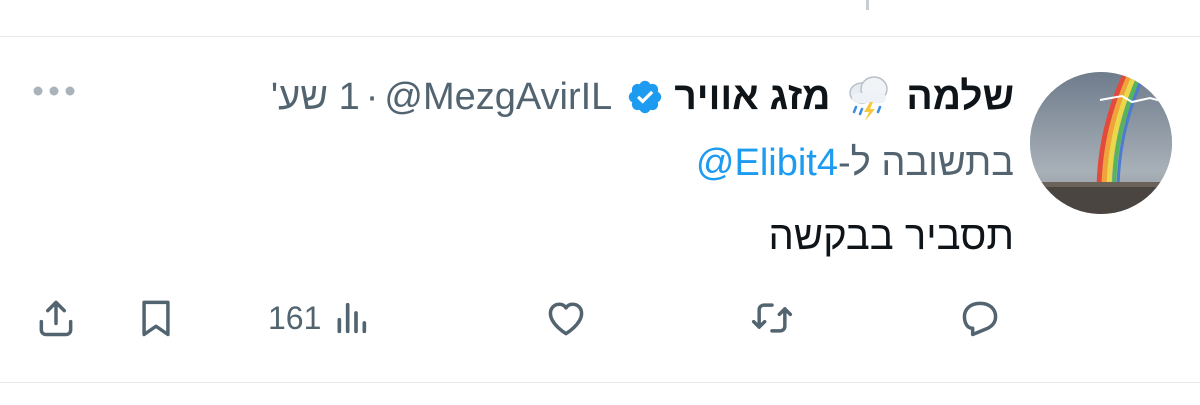 The width and height of the screenshot is (1200, 405). I want to click on like-icon, so click(566, 319).